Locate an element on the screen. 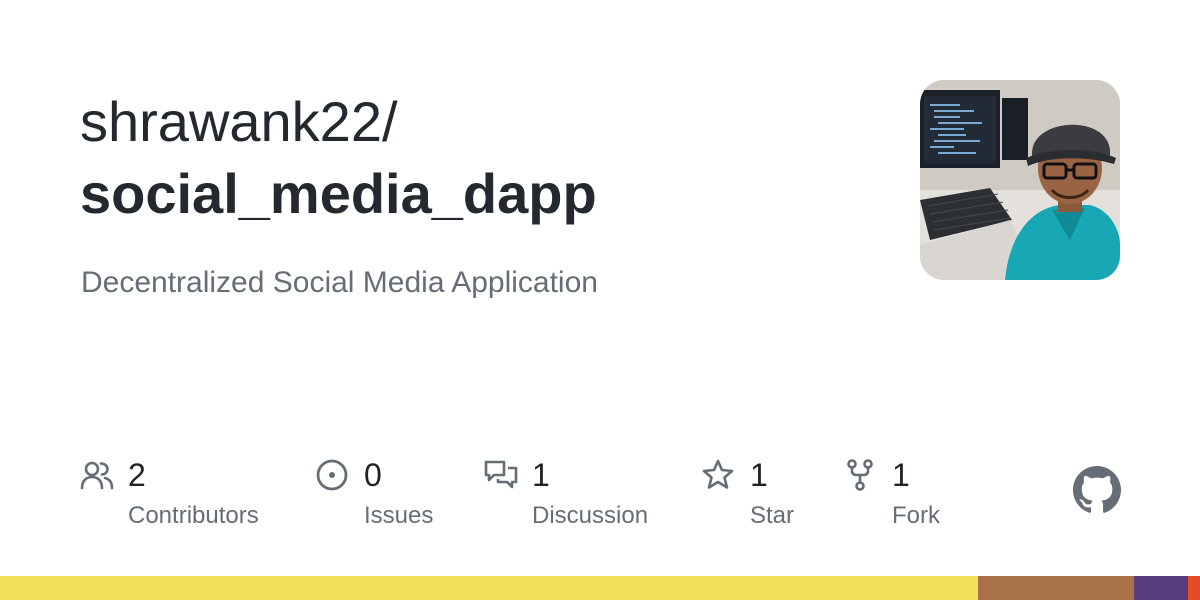  star-label: Star is located at coordinates (772, 515).